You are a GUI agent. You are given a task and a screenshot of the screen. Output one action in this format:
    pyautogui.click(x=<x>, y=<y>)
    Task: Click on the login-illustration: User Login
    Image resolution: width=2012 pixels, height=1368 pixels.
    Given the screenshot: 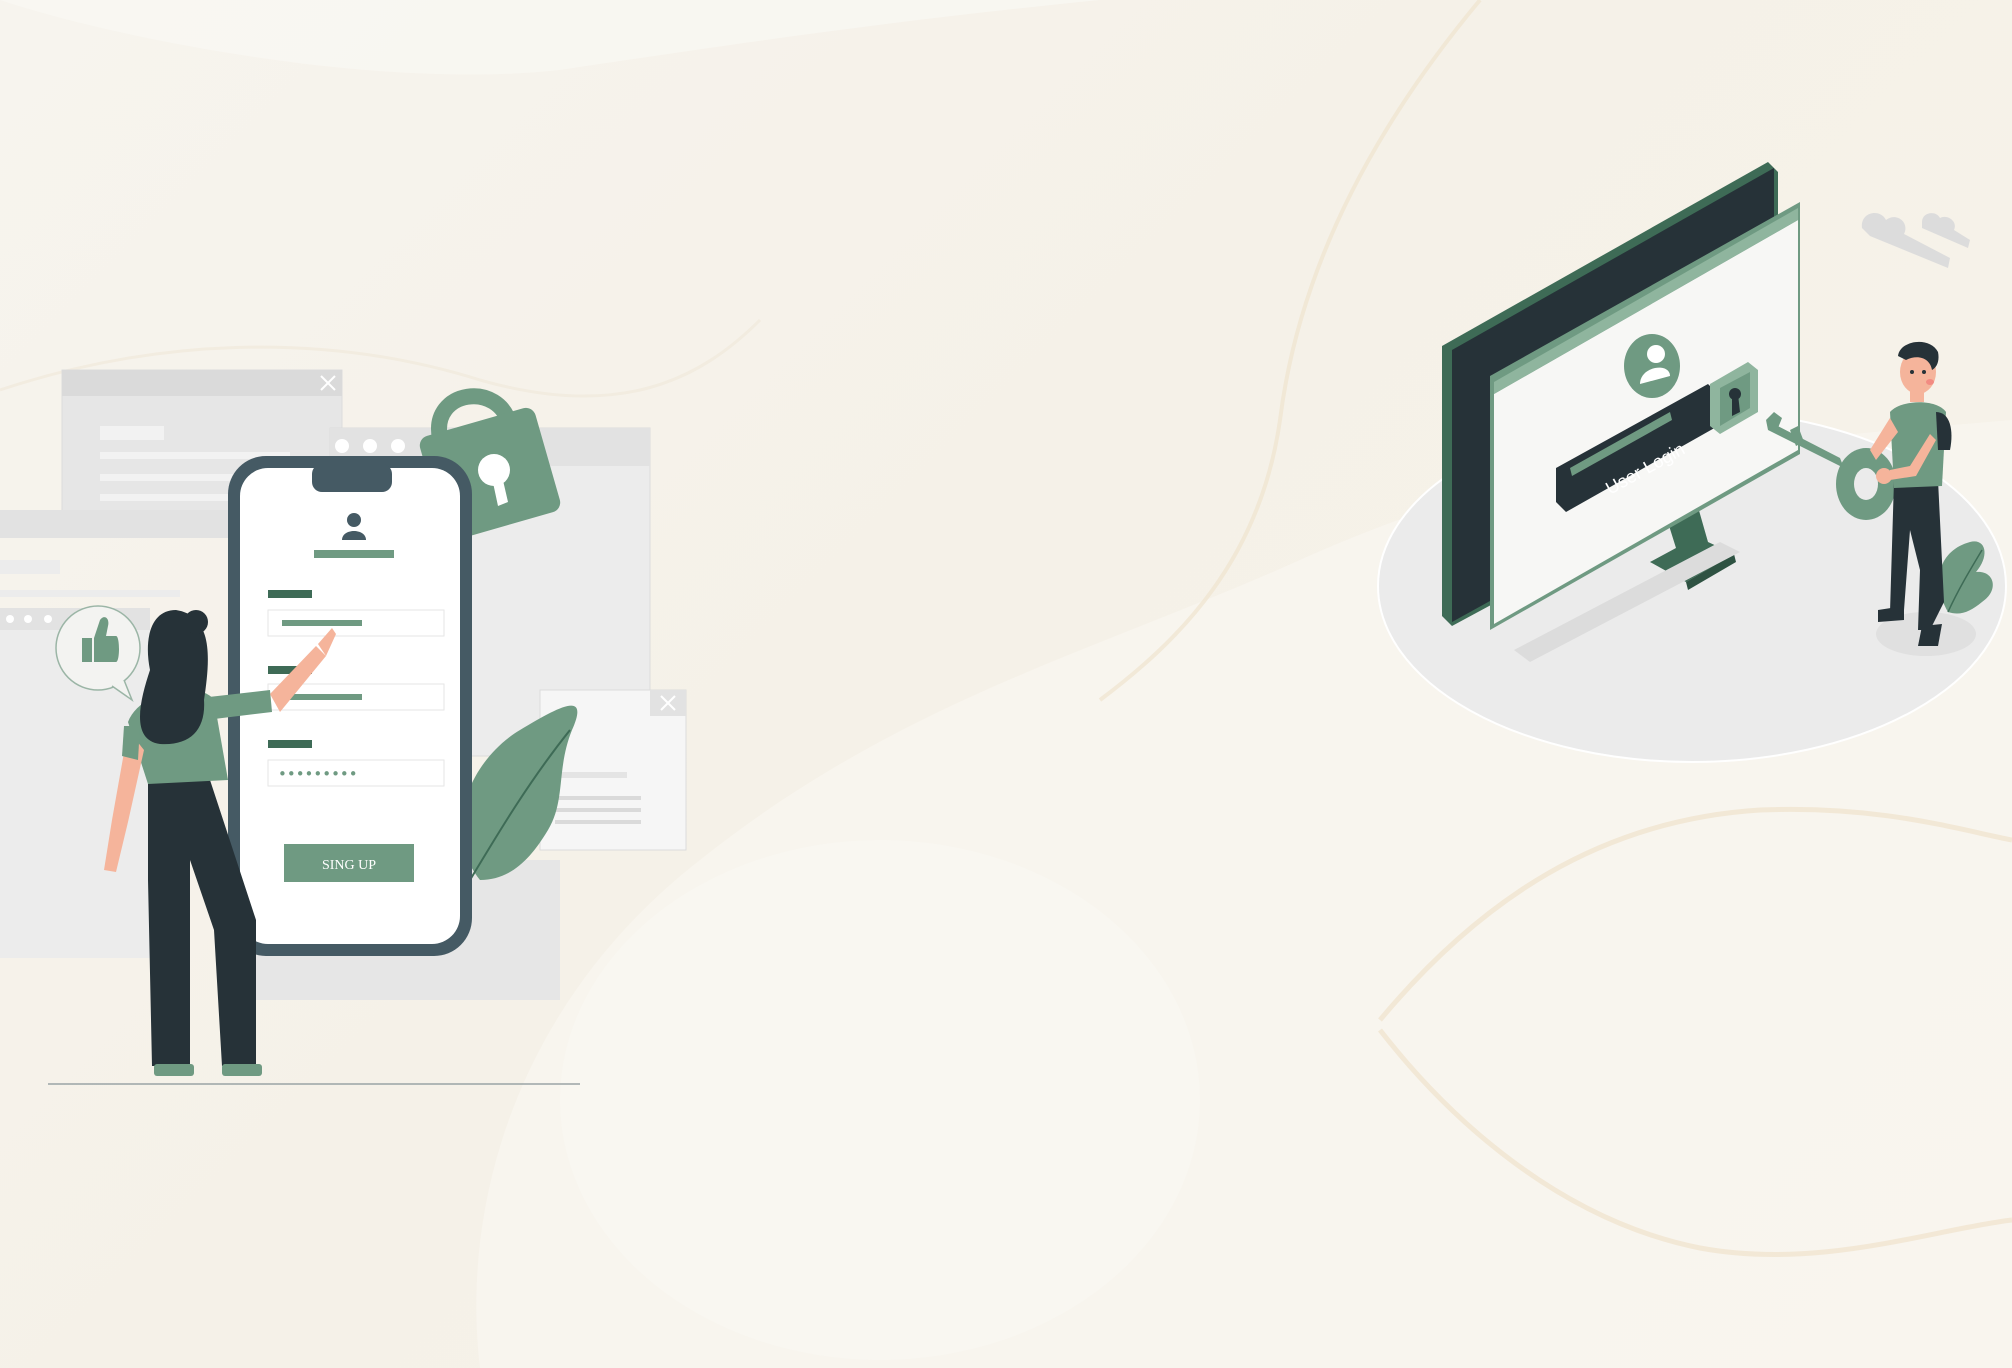 What is the action you would take?
    pyautogui.click(x=1692, y=462)
    